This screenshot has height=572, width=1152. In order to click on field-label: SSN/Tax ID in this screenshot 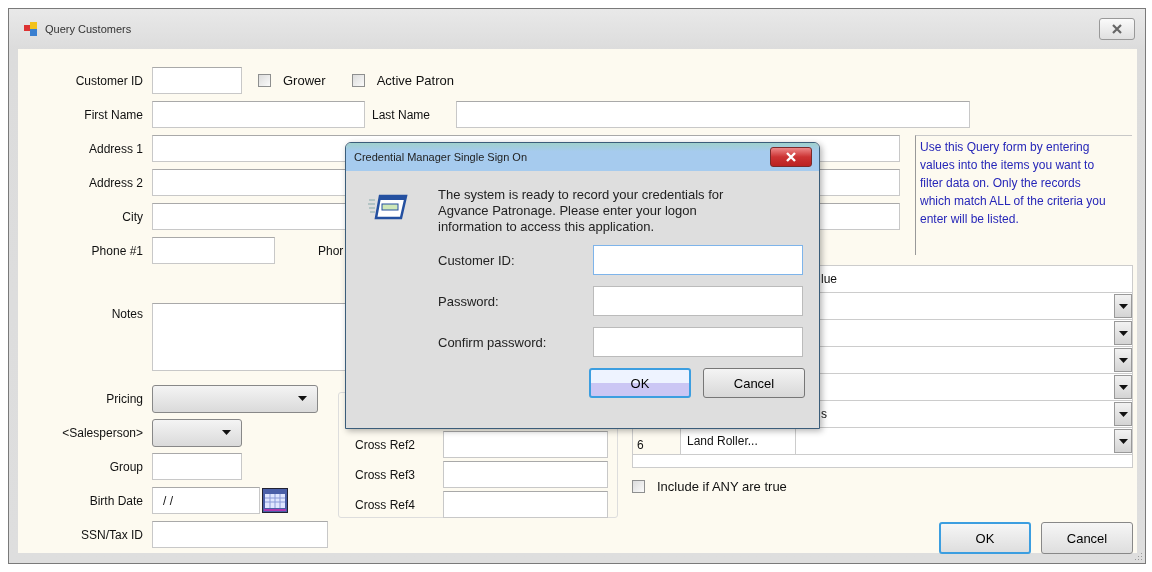, I will do `click(111, 534)`.